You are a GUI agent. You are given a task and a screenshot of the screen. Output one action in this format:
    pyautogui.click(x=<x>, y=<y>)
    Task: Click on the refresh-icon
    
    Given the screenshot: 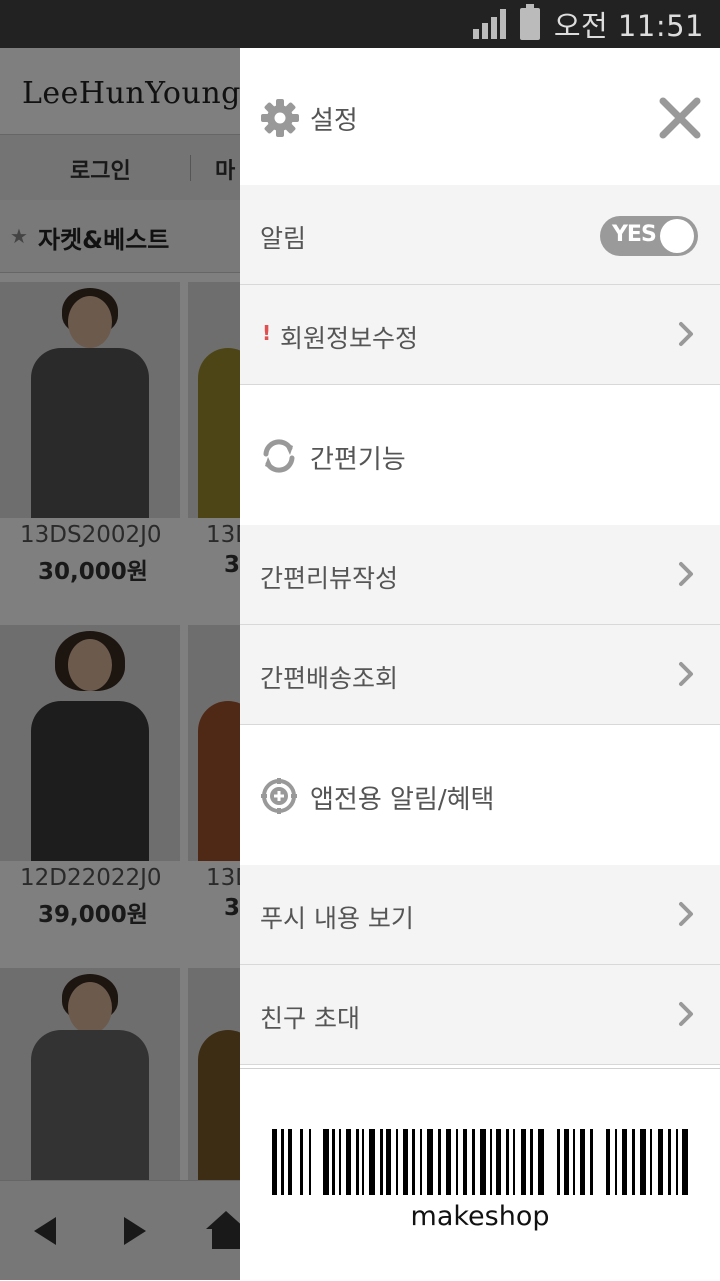 What is the action you would take?
    pyautogui.click(x=279, y=456)
    